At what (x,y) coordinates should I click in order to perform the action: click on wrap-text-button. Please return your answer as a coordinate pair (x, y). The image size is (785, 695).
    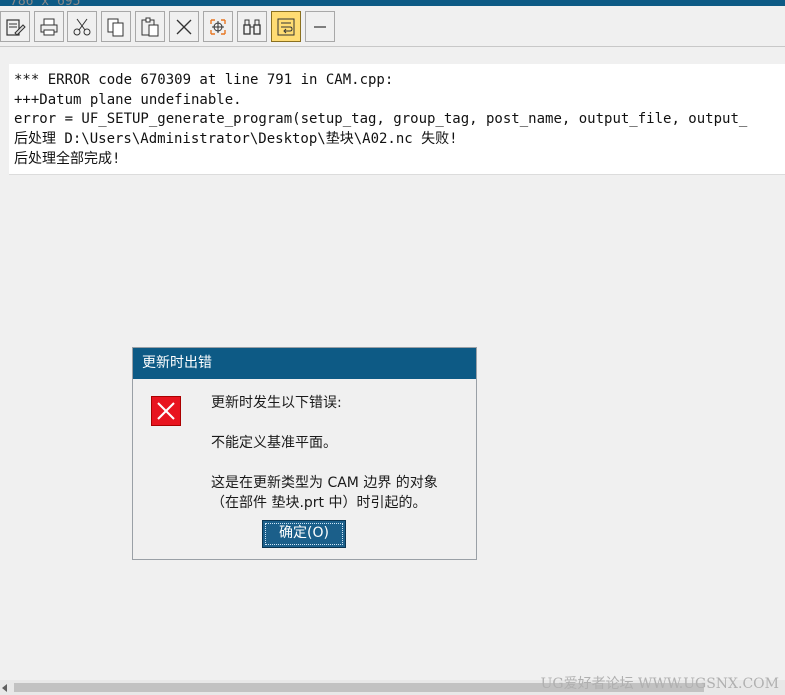
    Looking at the image, I should click on (286, 26).